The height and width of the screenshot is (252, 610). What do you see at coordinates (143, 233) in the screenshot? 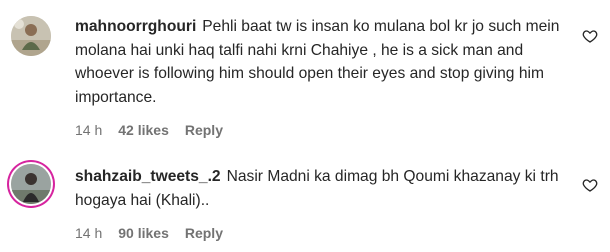
I see `comment-likes-count: 90 likes` at bounding box center [143, 233].